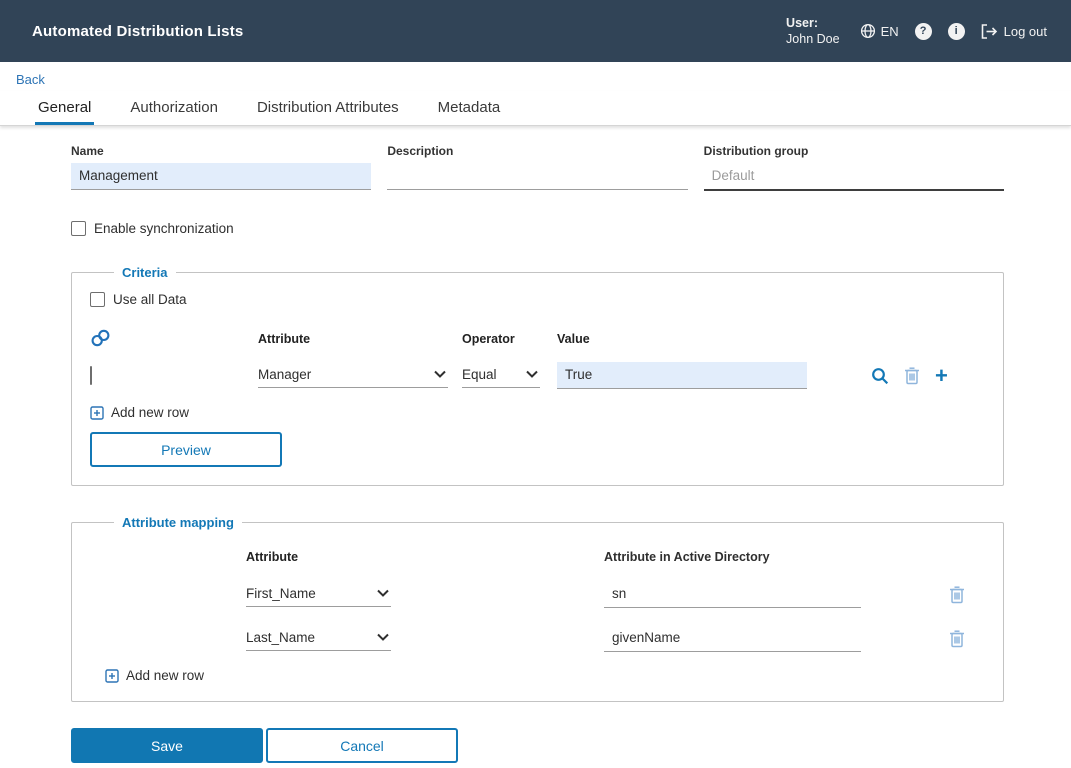  I want to click on criteria-legend: Criteria, so click(145, 272).